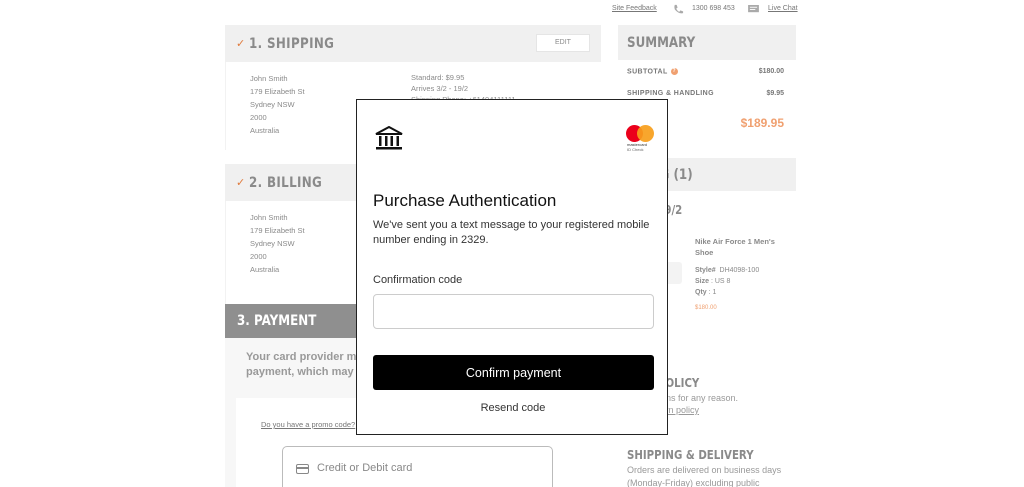 This screenshot has width=1024, height=487. Describe the element at coordinates (418, 280) in the screenshot. I see `confirmation-code-label: Confirmation code` at that location.